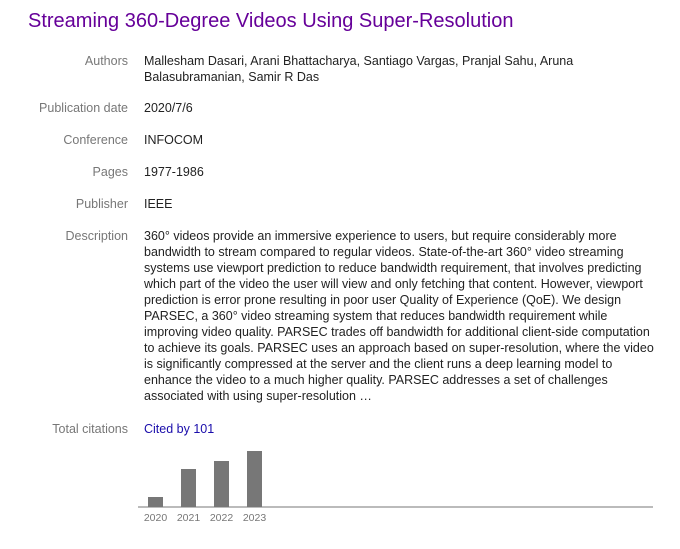  I want to click on citation-bar-2021, so click(188, 488).